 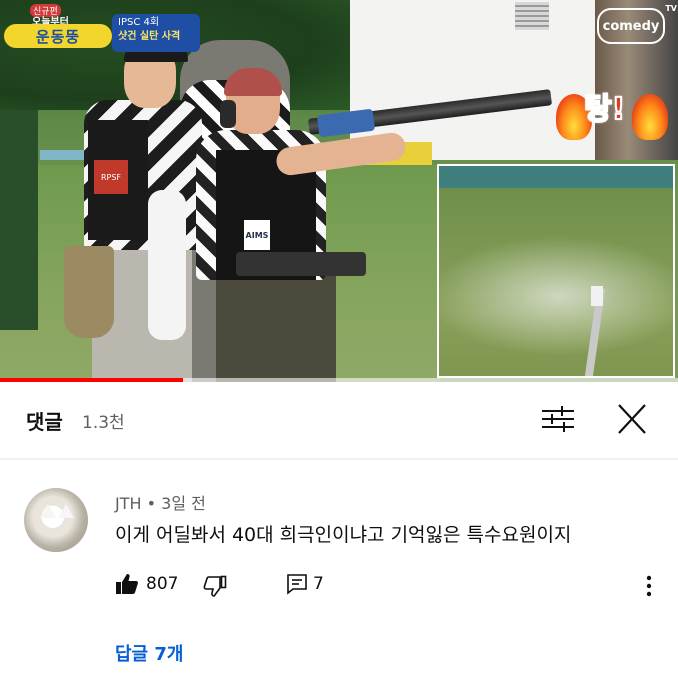 What do you see at coordinates (395, 586) in the screenshot?
I see `comment-actions: 807 7` at bounding box center [395, 586].